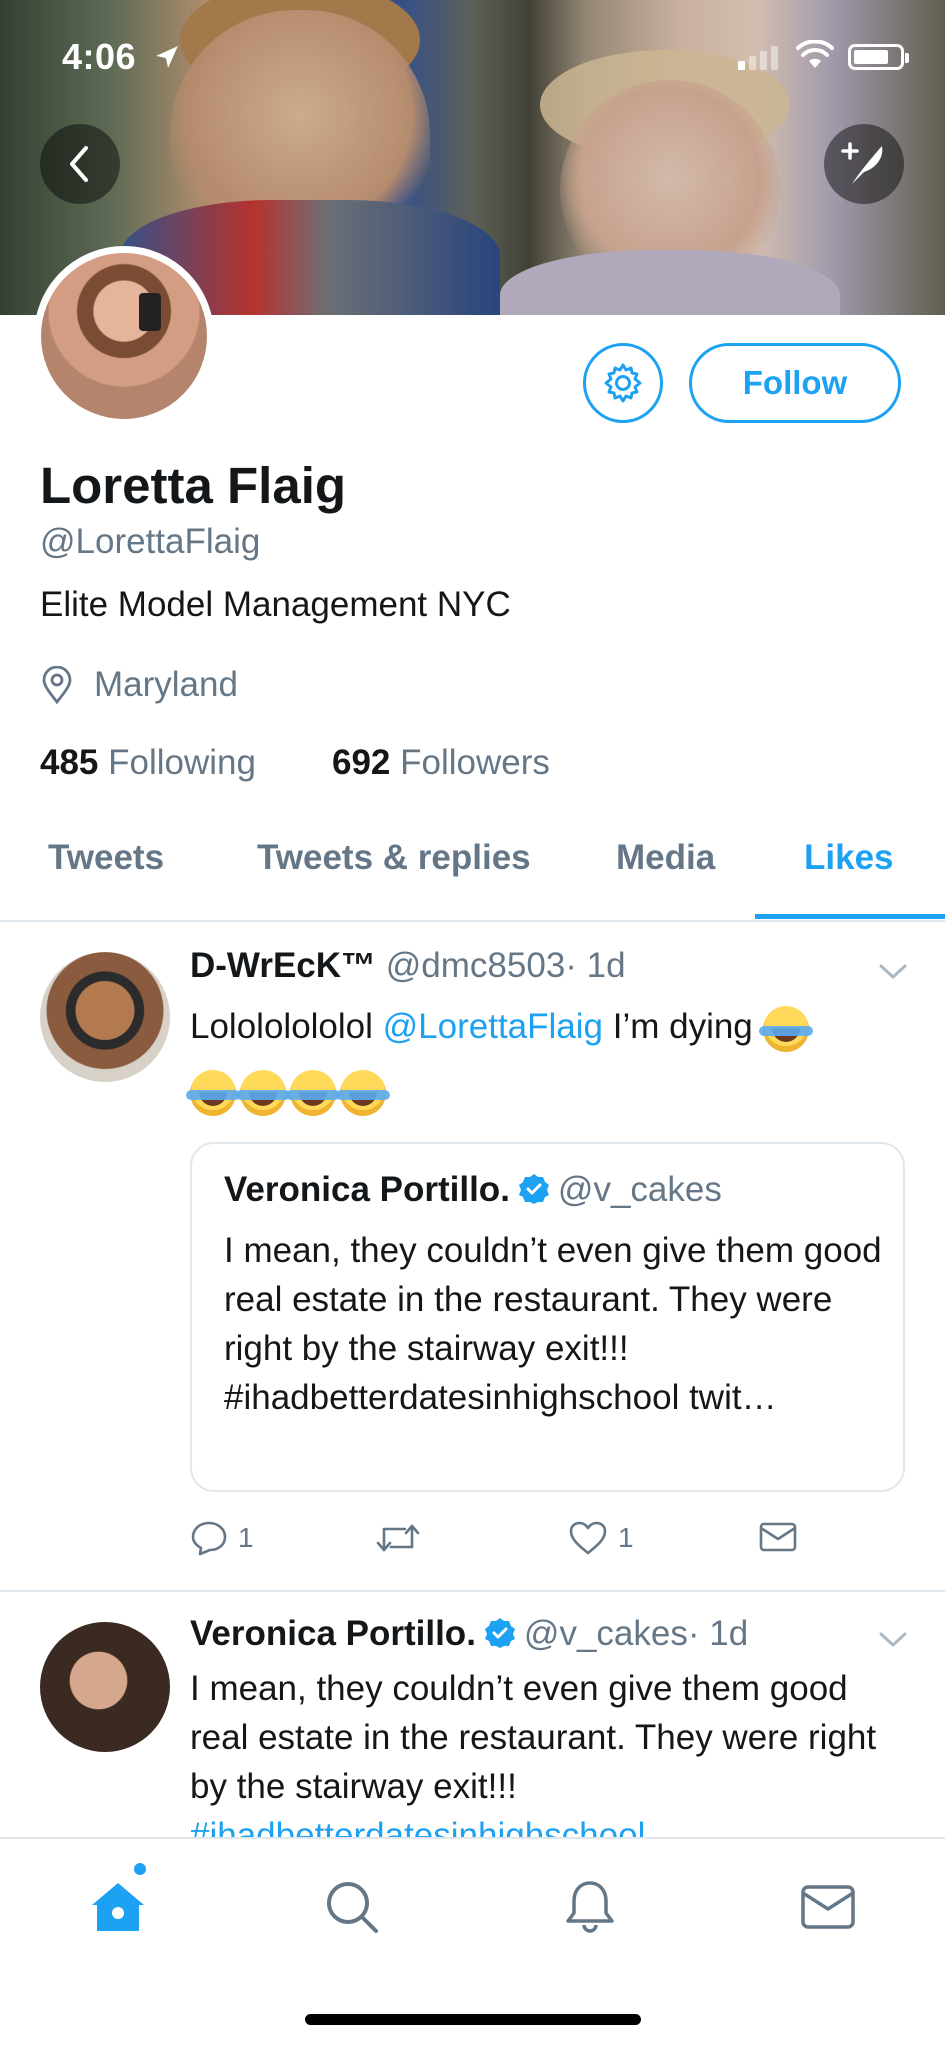 Image resolution: width=945 pixels, height=2048 pixels. What do you see at coordinates (333, 1633) in the screenshot?
I see `tweet-display-name: Veronica Portillo.` at bounding box center [333, 1633].